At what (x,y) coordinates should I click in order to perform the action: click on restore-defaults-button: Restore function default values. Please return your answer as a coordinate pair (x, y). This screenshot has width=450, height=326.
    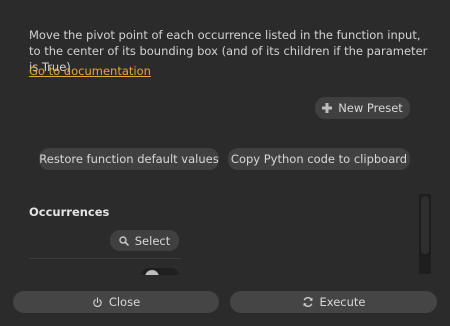
    Looking at the image, I should click on (129, 159).